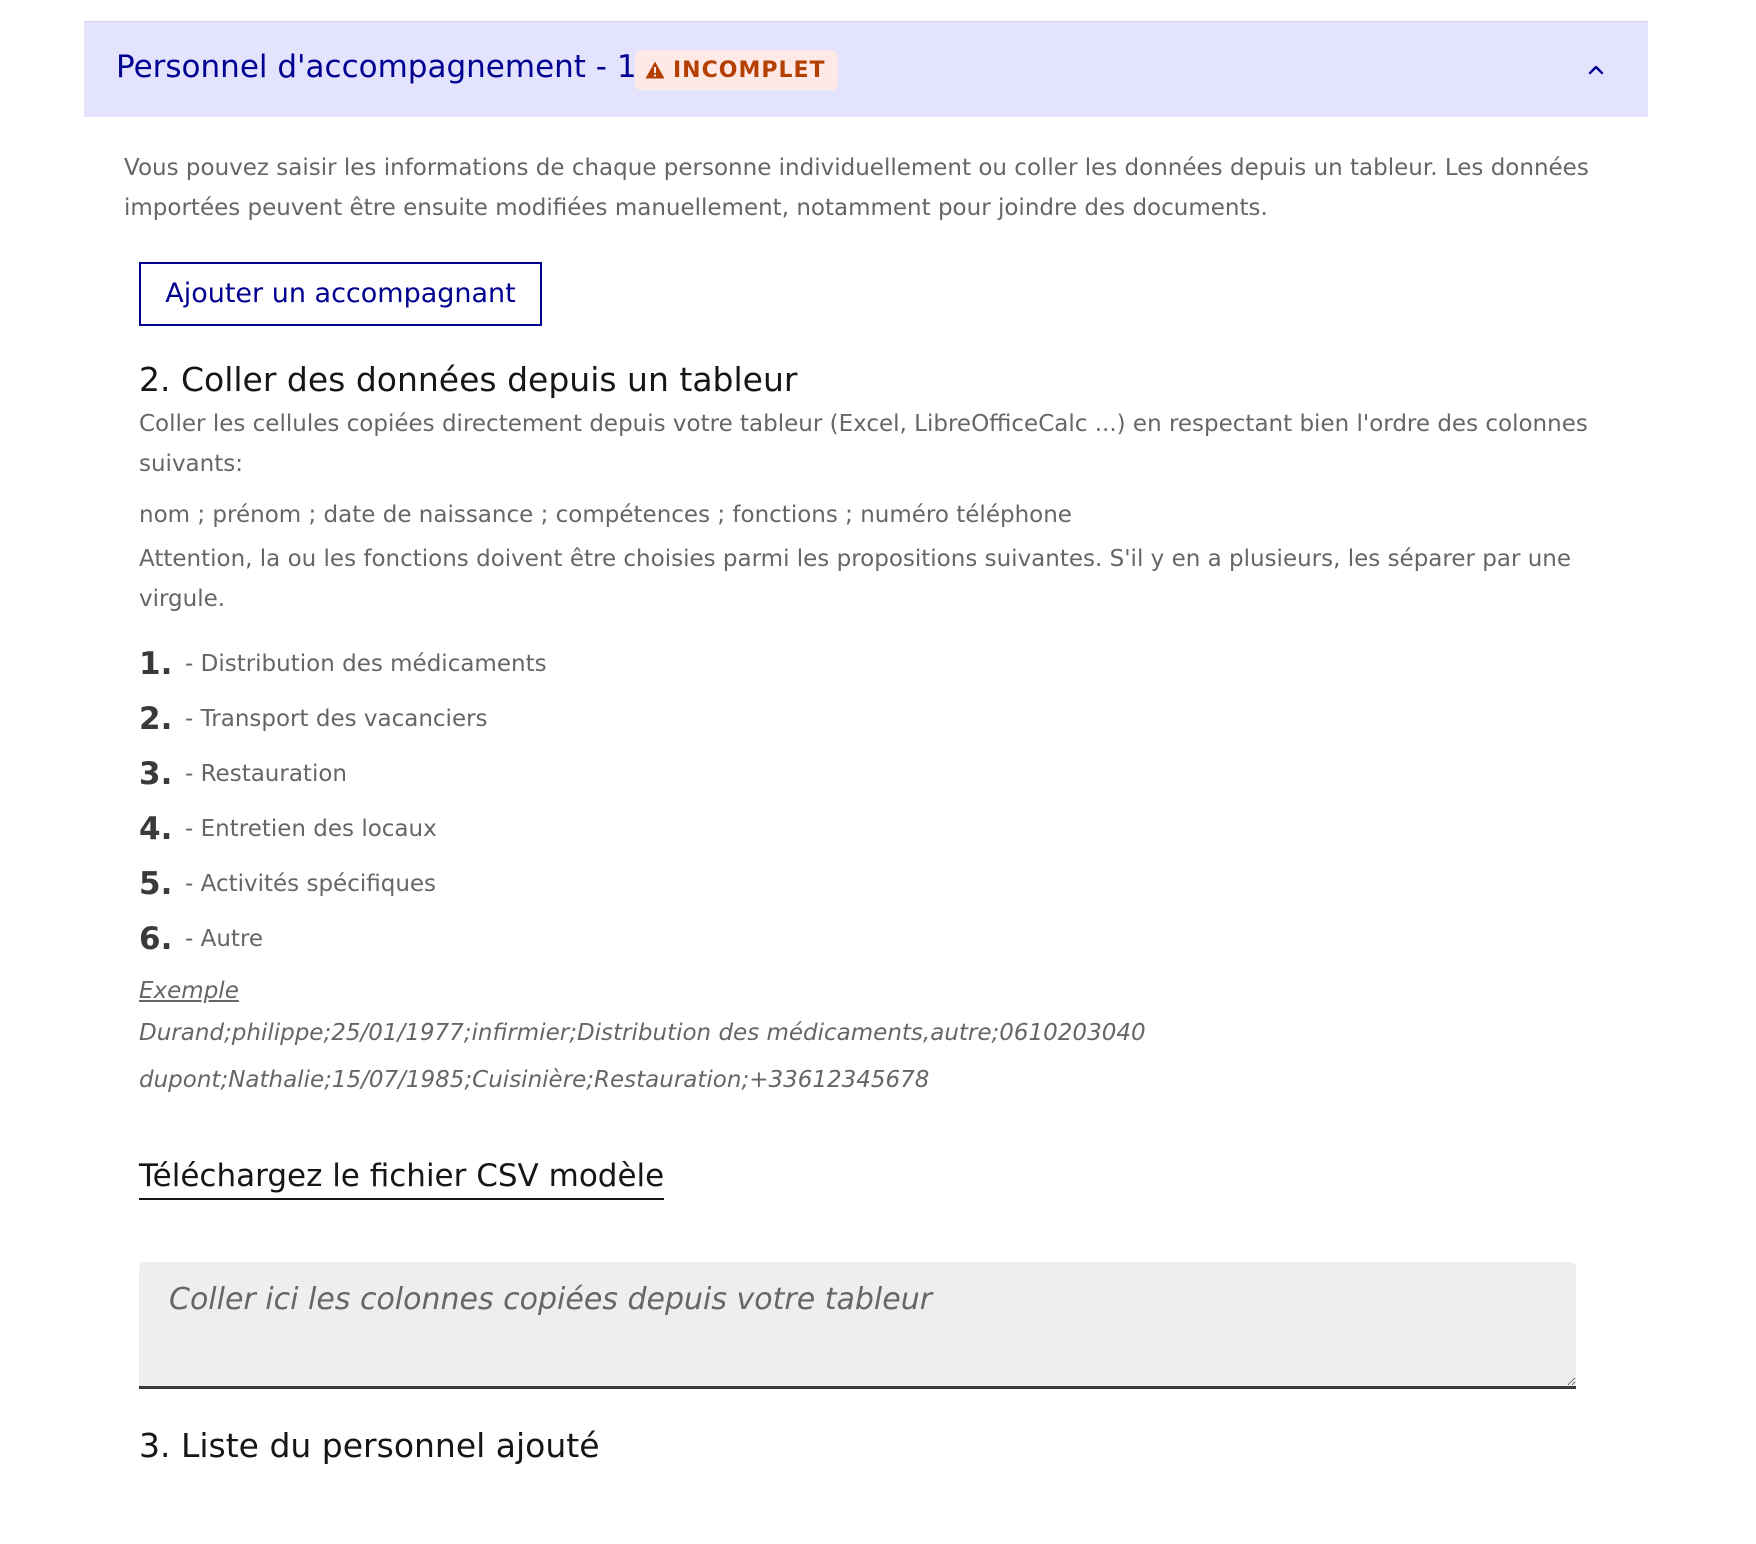  Describe the element at coordinates (402, 1177) in the screenshot. I see `csv-template-download-link: Téléchargez le fichier CSV modèle` at that location.